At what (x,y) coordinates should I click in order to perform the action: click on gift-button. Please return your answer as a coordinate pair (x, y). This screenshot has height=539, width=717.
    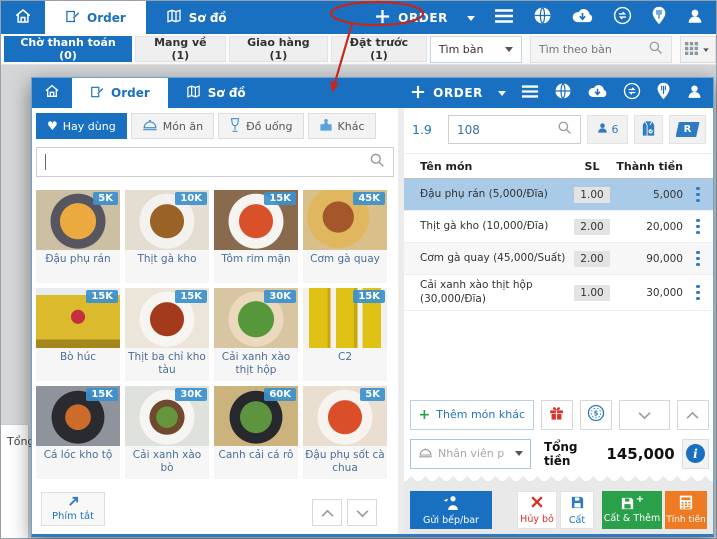
    Looking at the image, I should click on (556, 414).